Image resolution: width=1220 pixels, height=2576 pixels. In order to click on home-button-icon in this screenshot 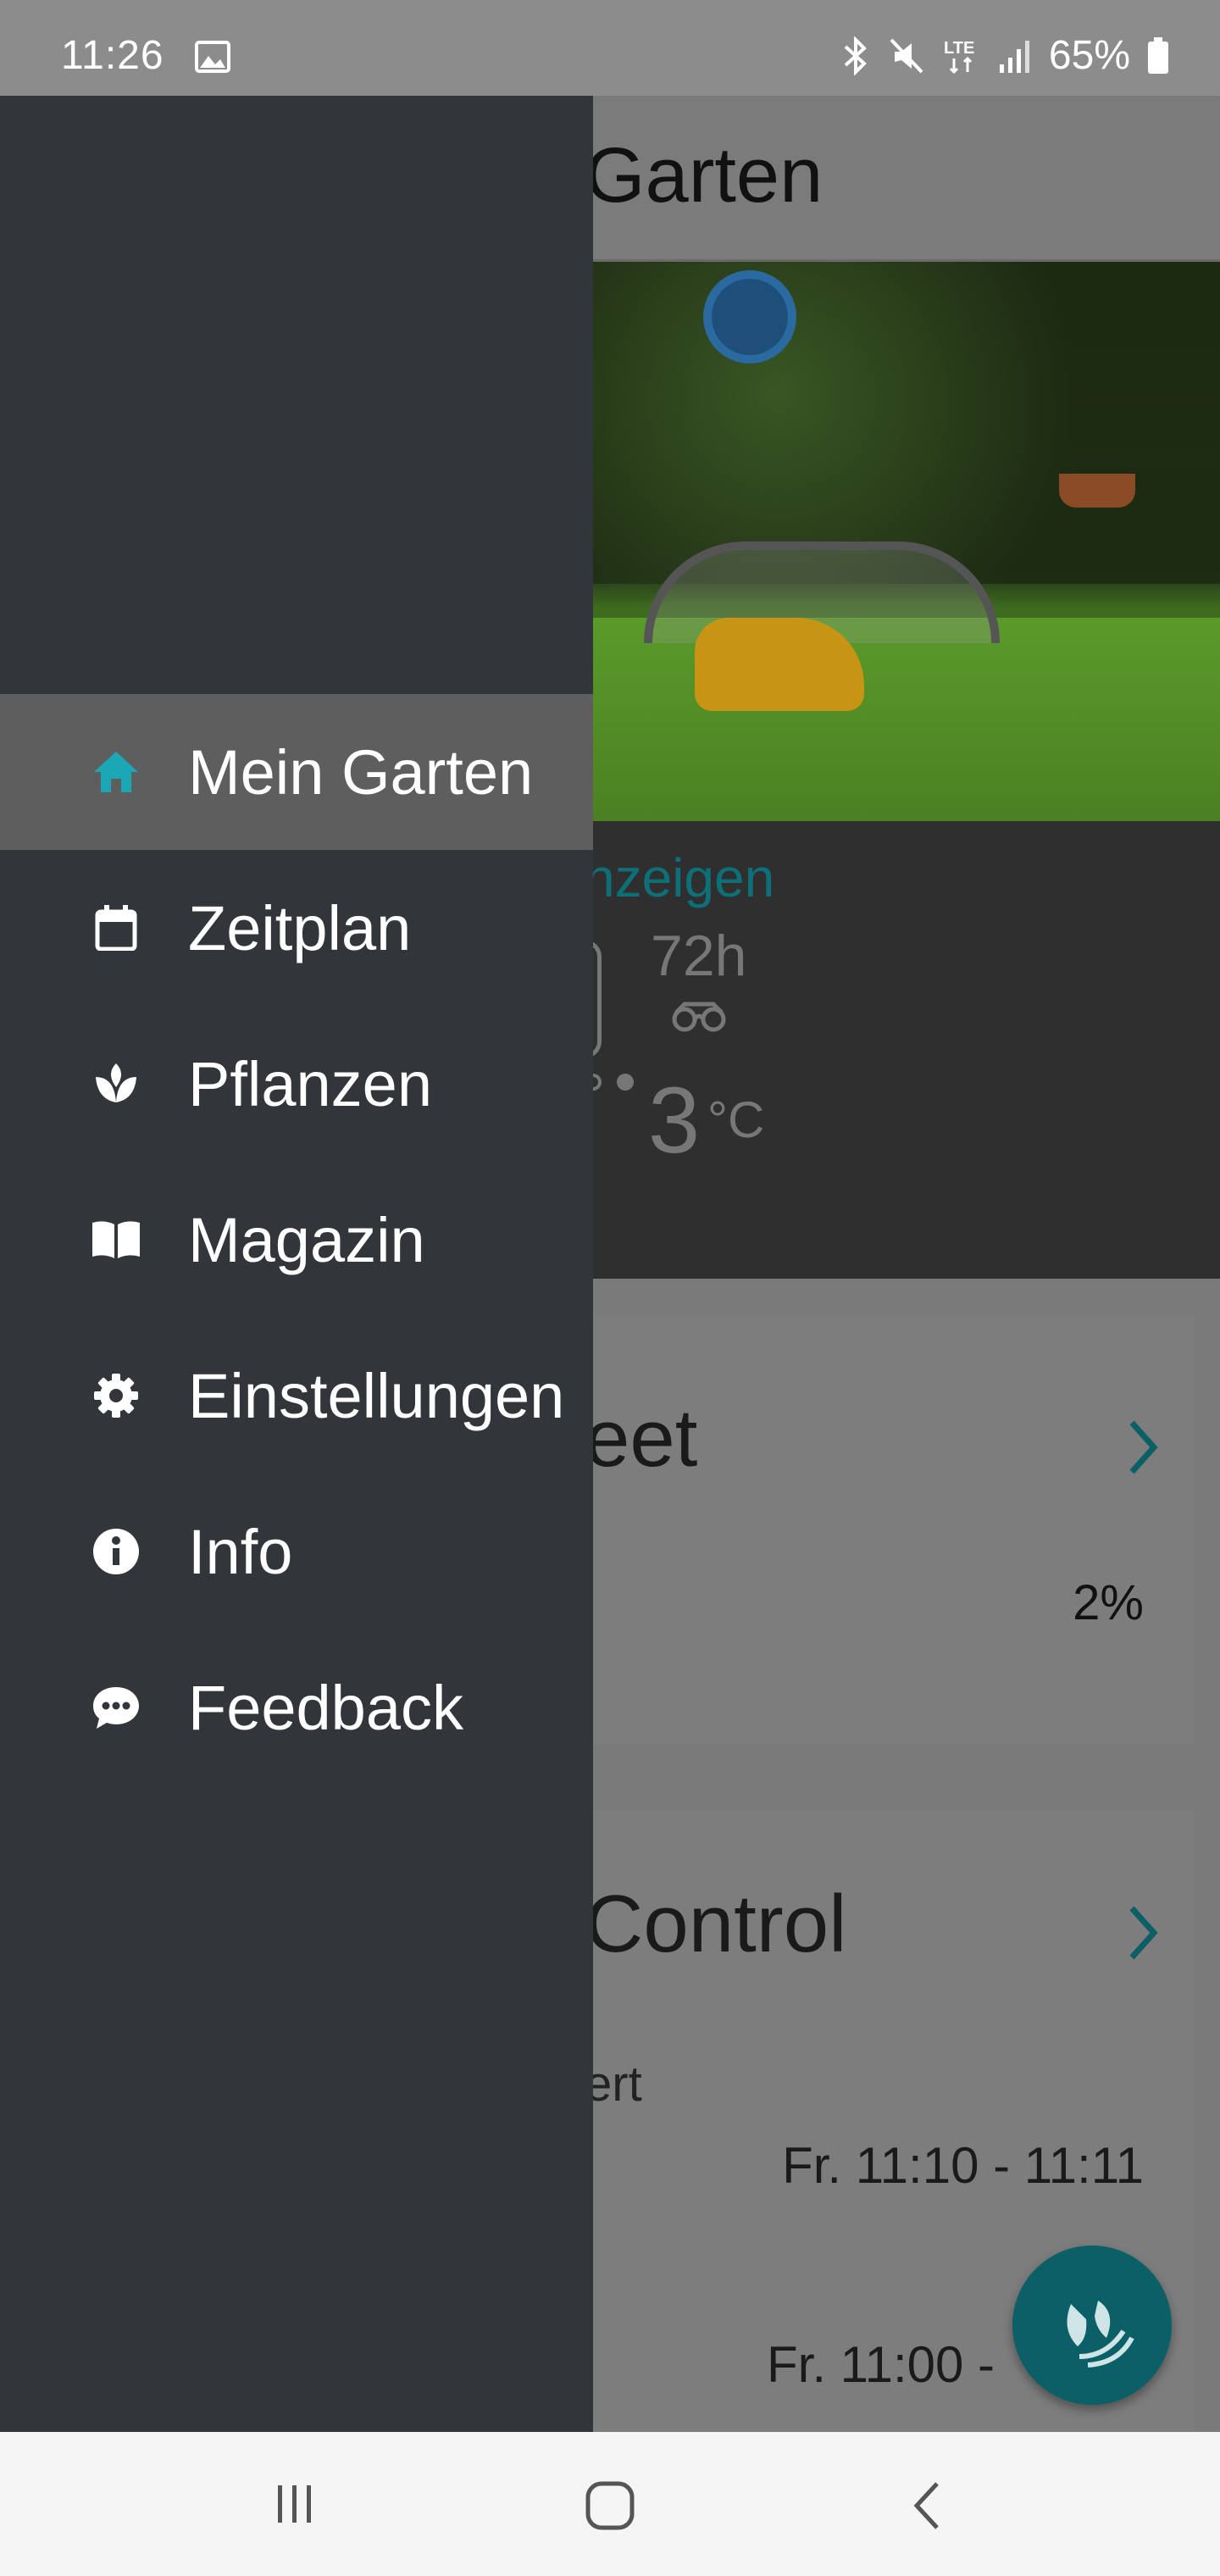, I will do `click(610, 2506)`.